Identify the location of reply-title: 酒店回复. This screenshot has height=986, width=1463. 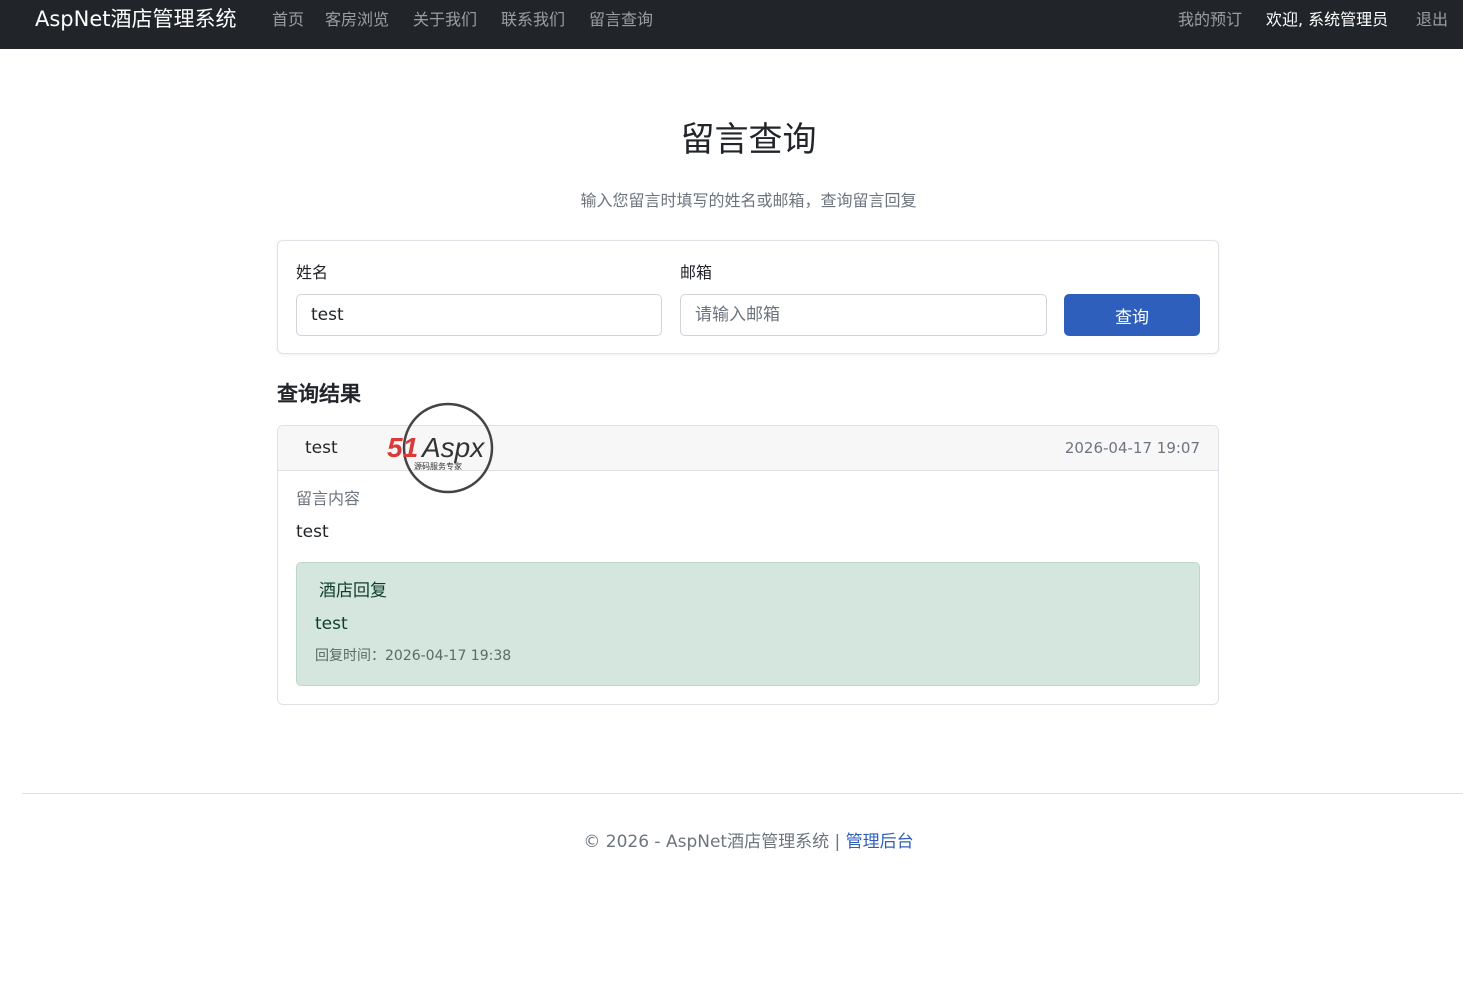
(353, 591).